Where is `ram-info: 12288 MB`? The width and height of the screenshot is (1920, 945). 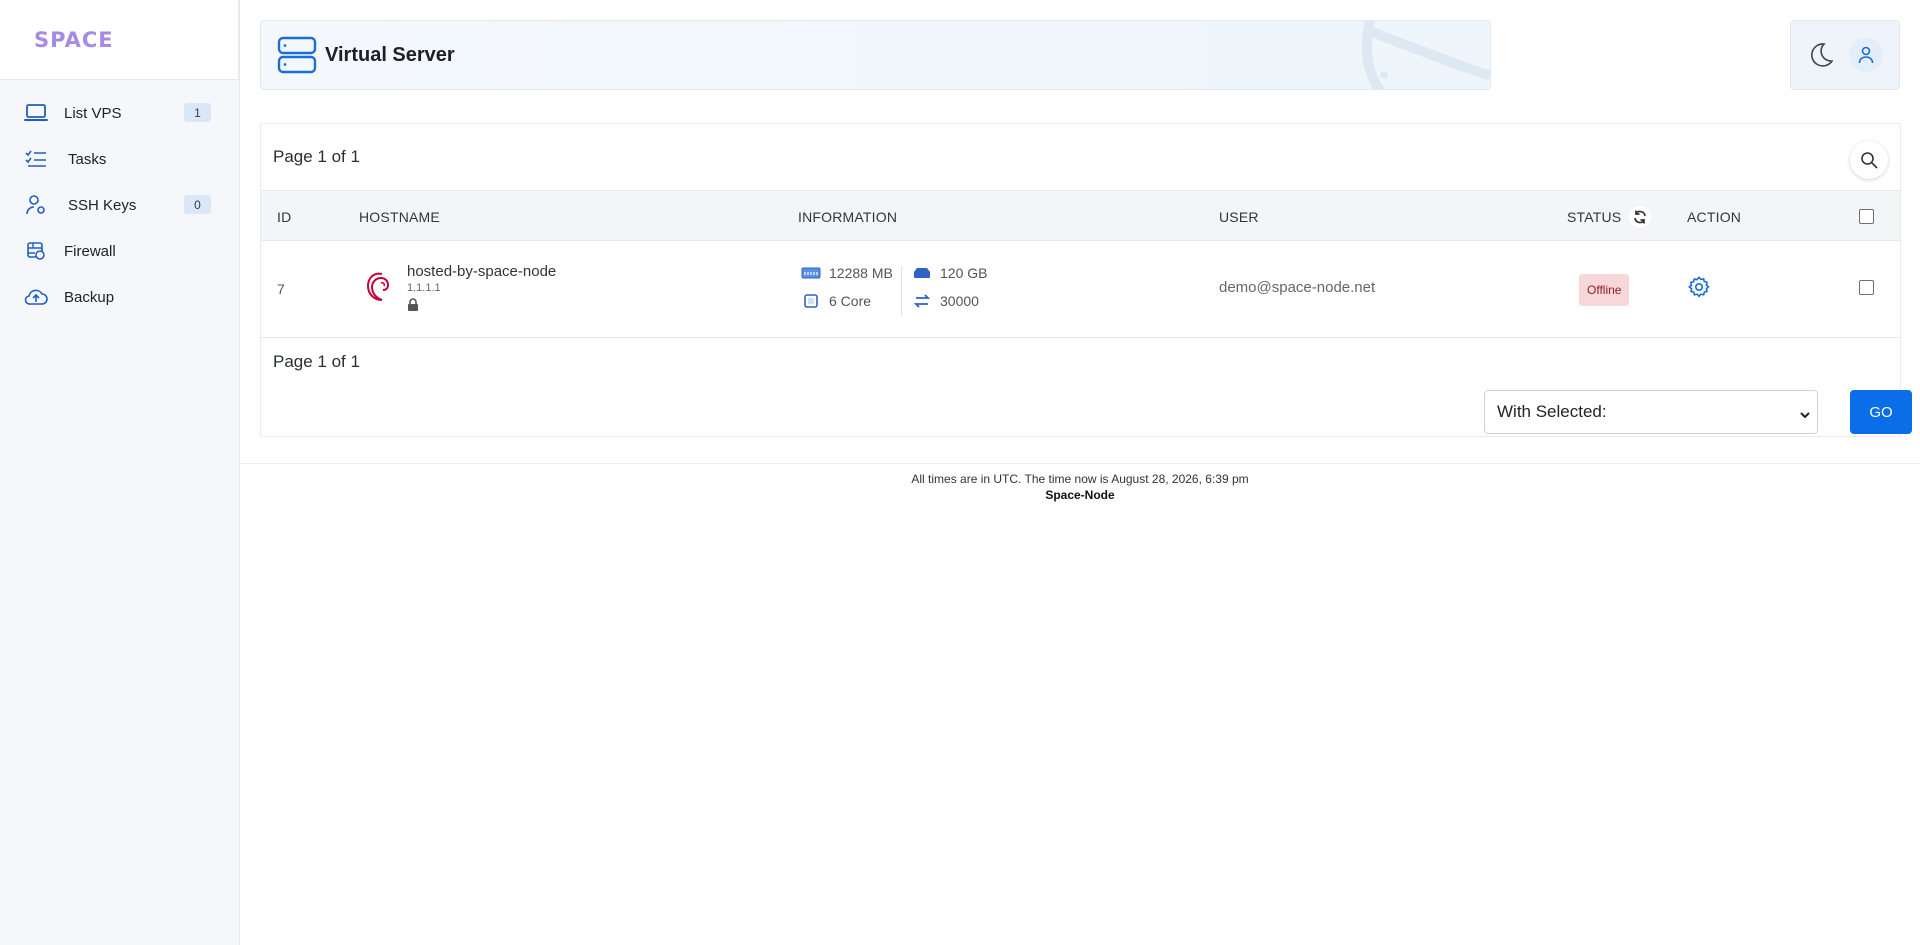 ram-info: 12288 MB is located at coordinates (847, 273).